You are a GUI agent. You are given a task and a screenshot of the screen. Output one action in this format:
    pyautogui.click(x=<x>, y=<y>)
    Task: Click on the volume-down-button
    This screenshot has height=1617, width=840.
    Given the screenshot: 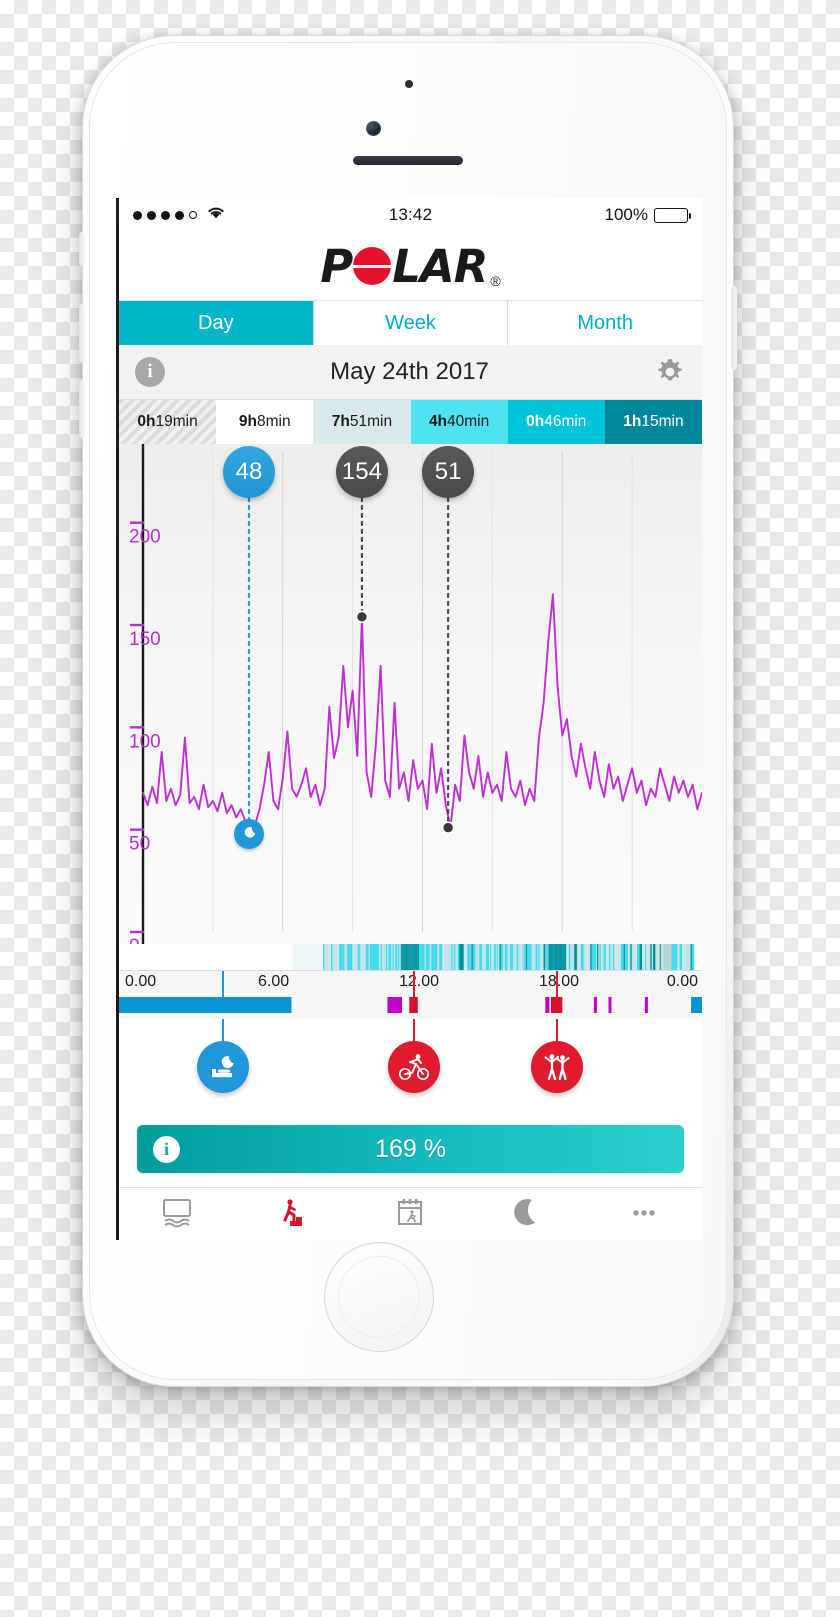 What is the action you would take?
    pyautogui.click(x=82, y=409)
    